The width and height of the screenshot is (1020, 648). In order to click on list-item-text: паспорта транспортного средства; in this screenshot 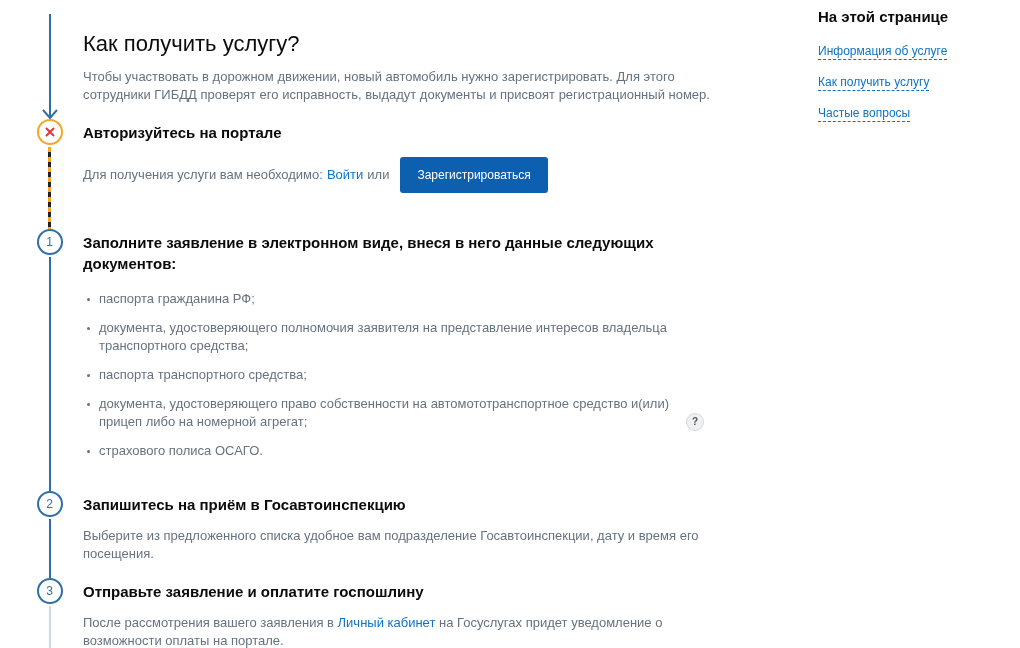, I will do `click(203, 375)`.